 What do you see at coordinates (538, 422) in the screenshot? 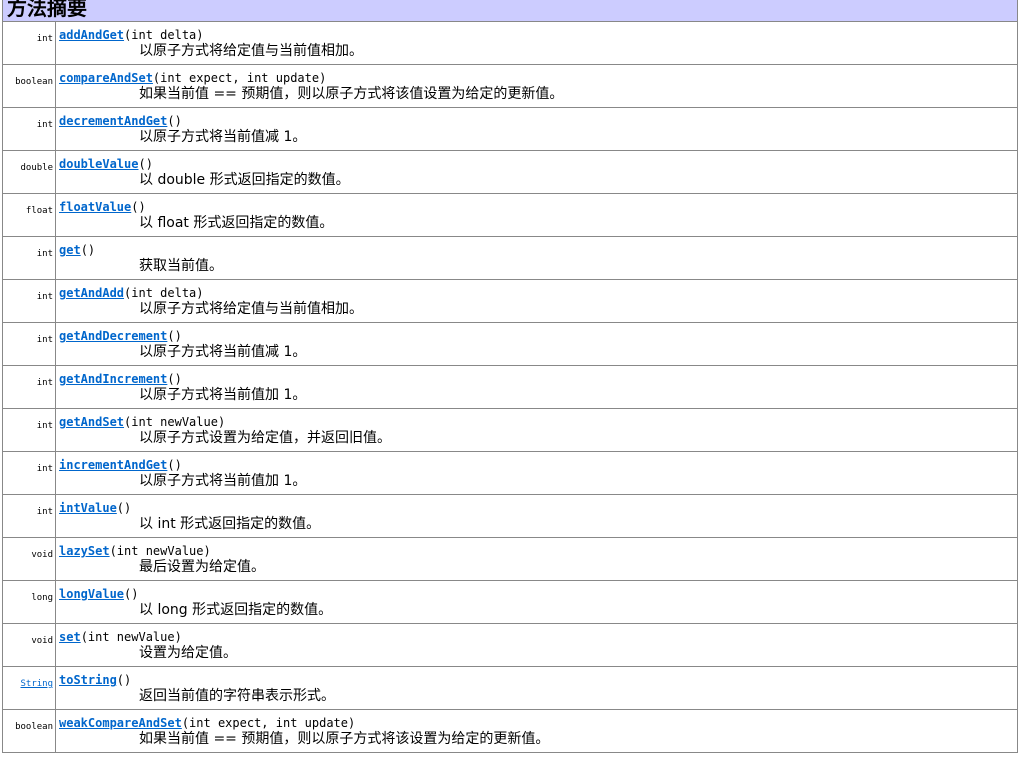
I see `method-signature: getAndSet(int newValue)` at bounding box center [538, 422].